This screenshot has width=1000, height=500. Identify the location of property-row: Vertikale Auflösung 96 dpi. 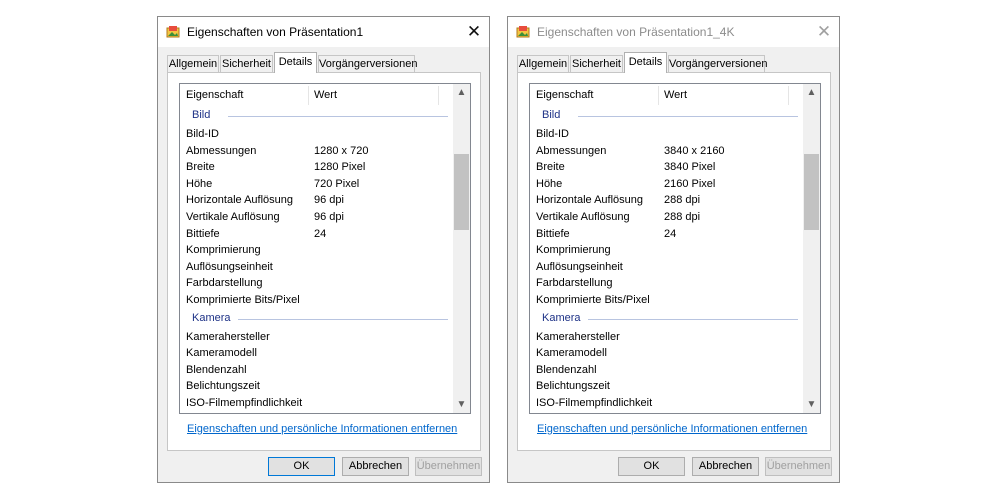
(317, 217).